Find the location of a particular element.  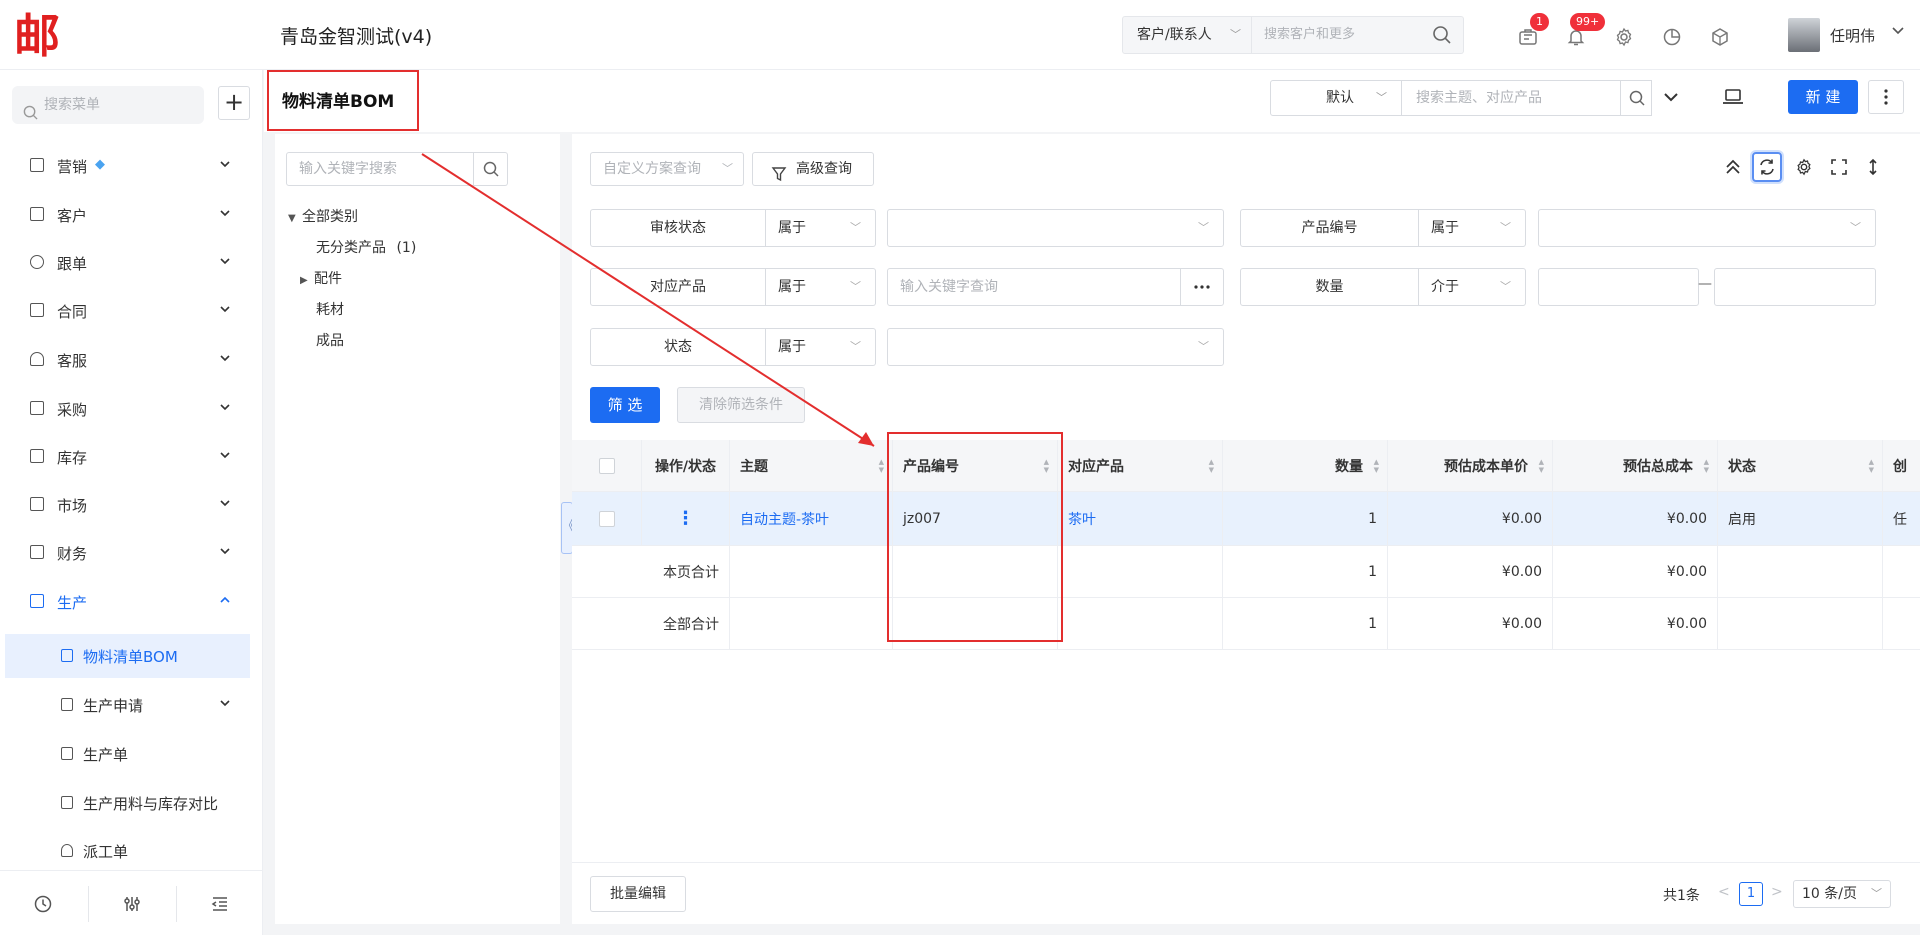

history-icon is located at coordinates (43, 904).